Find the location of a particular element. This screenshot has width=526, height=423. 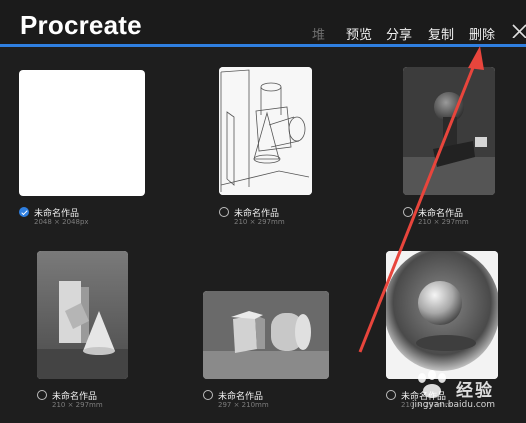

stack-button: 堆 is located at coordinates (318, 33).